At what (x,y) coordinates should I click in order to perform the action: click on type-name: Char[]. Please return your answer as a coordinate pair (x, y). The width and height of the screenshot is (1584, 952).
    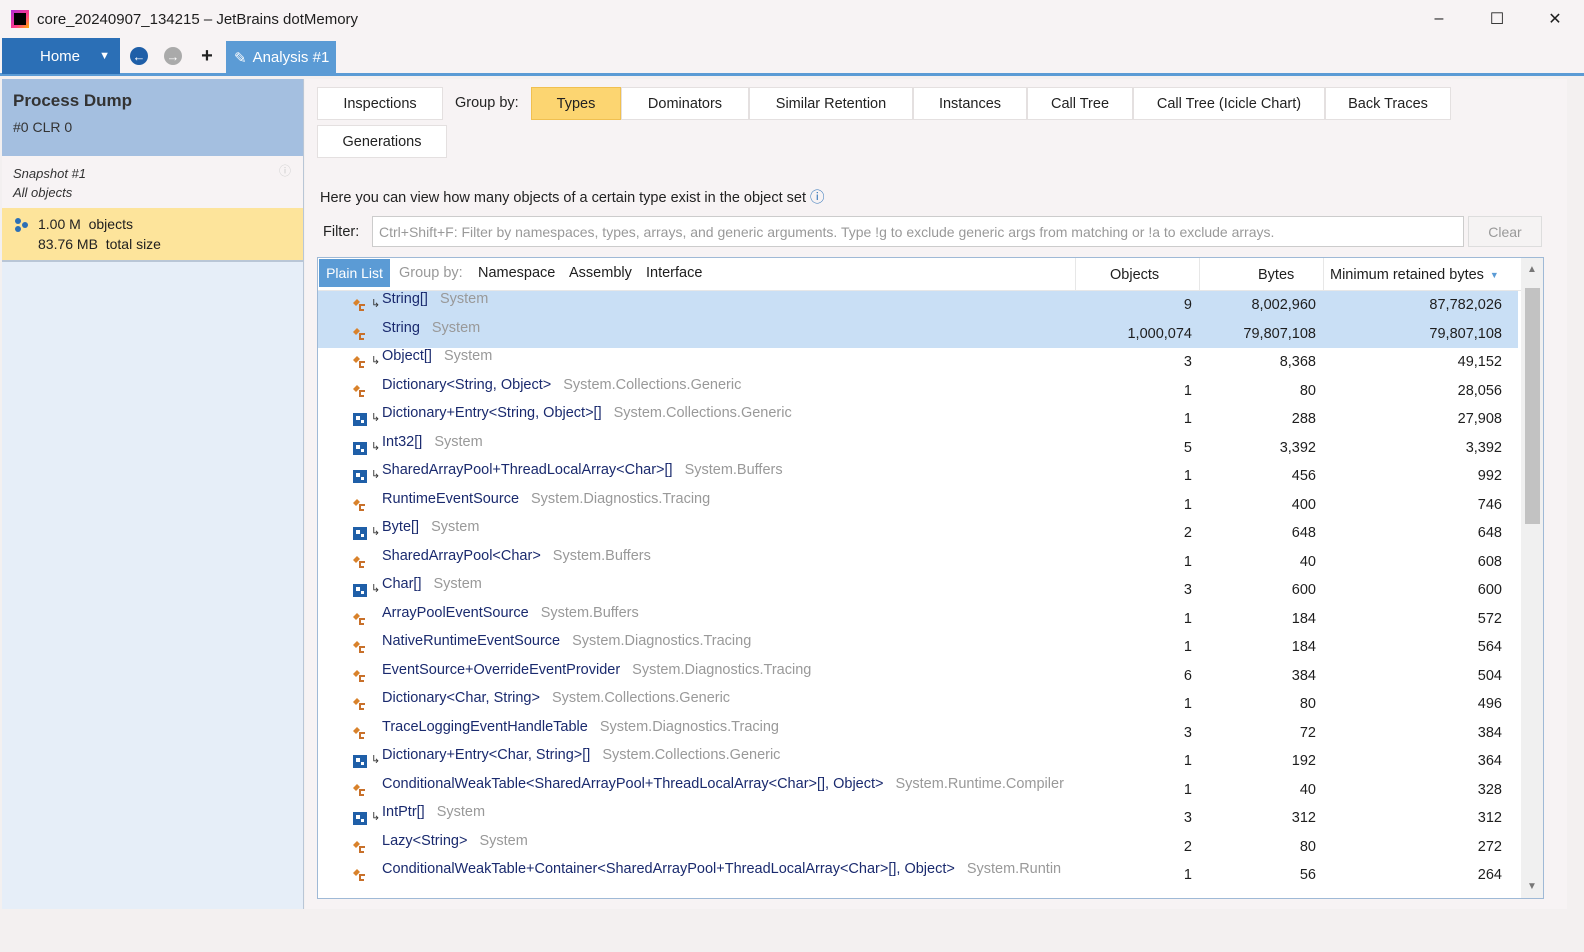
    Looking at the image, I should click on (402, 584).